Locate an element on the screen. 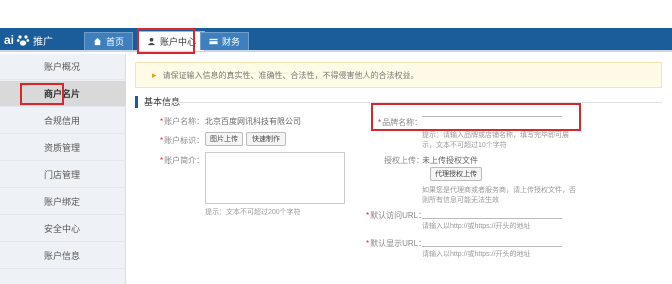 The image size is (672, 284). display-url-hint: 请输入以http://或https://开头的地址 is located at coordinates (476, 254).